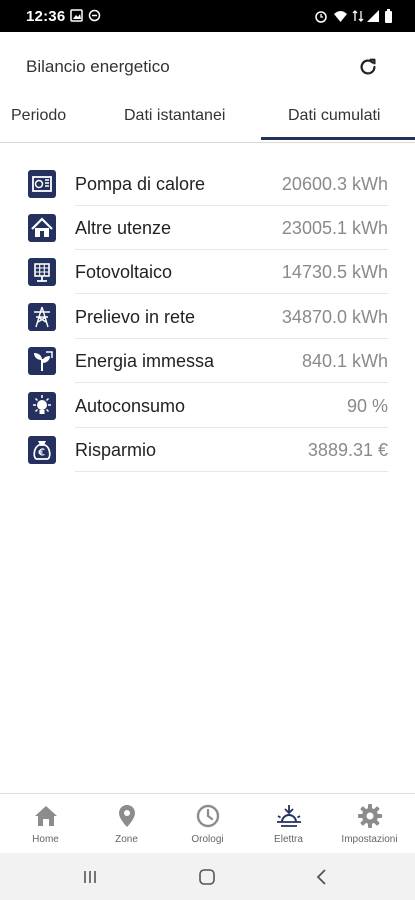 The image size is (415, 900). I want to click on row-value: 14730.5 kWh, so click(334, 272).